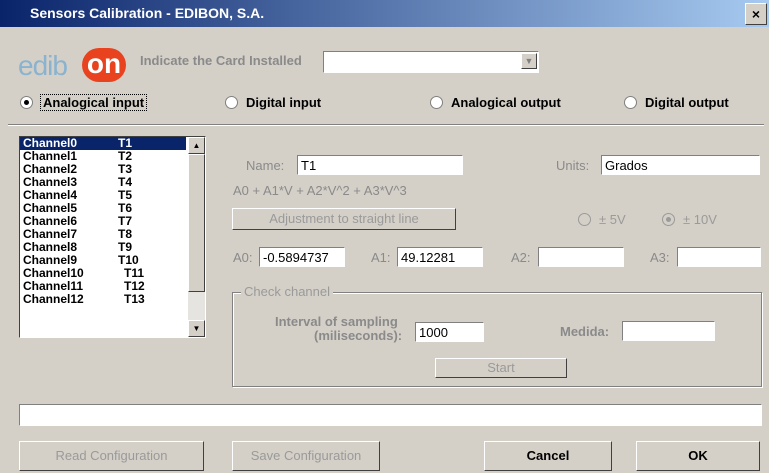  What do you see at coordinates (72, 64) in the screenshot?
I see `edibon-logo: edib on` at bounding box center [72, 64].